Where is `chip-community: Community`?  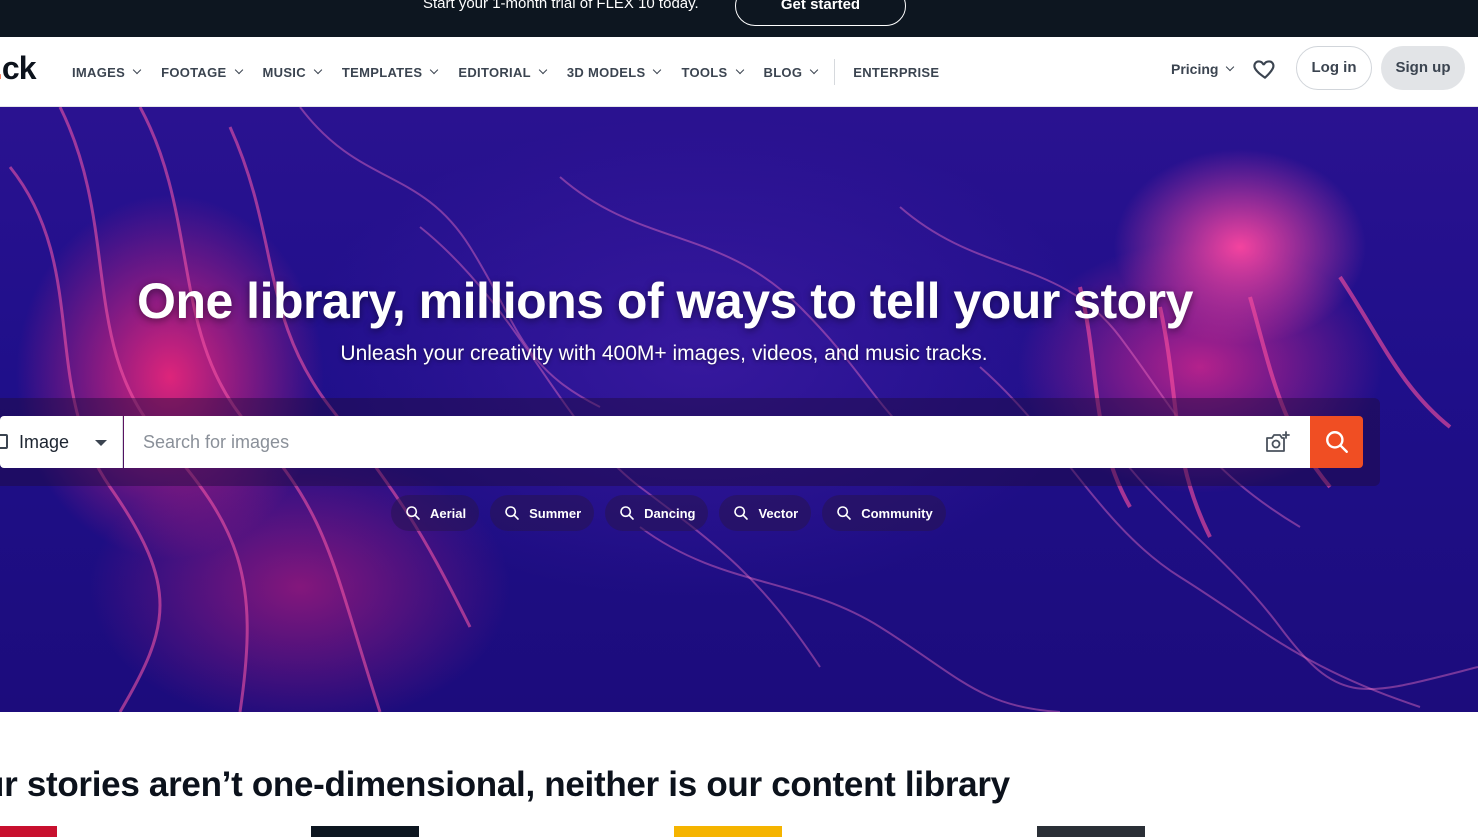 chip-community: Community is located at coordinates (884, 513).